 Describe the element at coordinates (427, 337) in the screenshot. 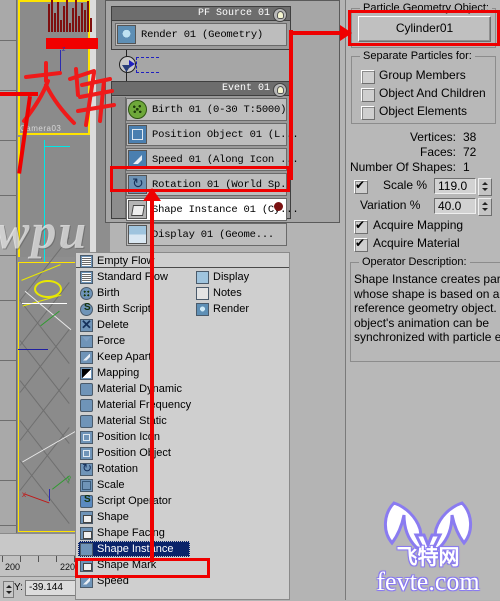

I see `description-line-5: synchronized with particle events` at that location.